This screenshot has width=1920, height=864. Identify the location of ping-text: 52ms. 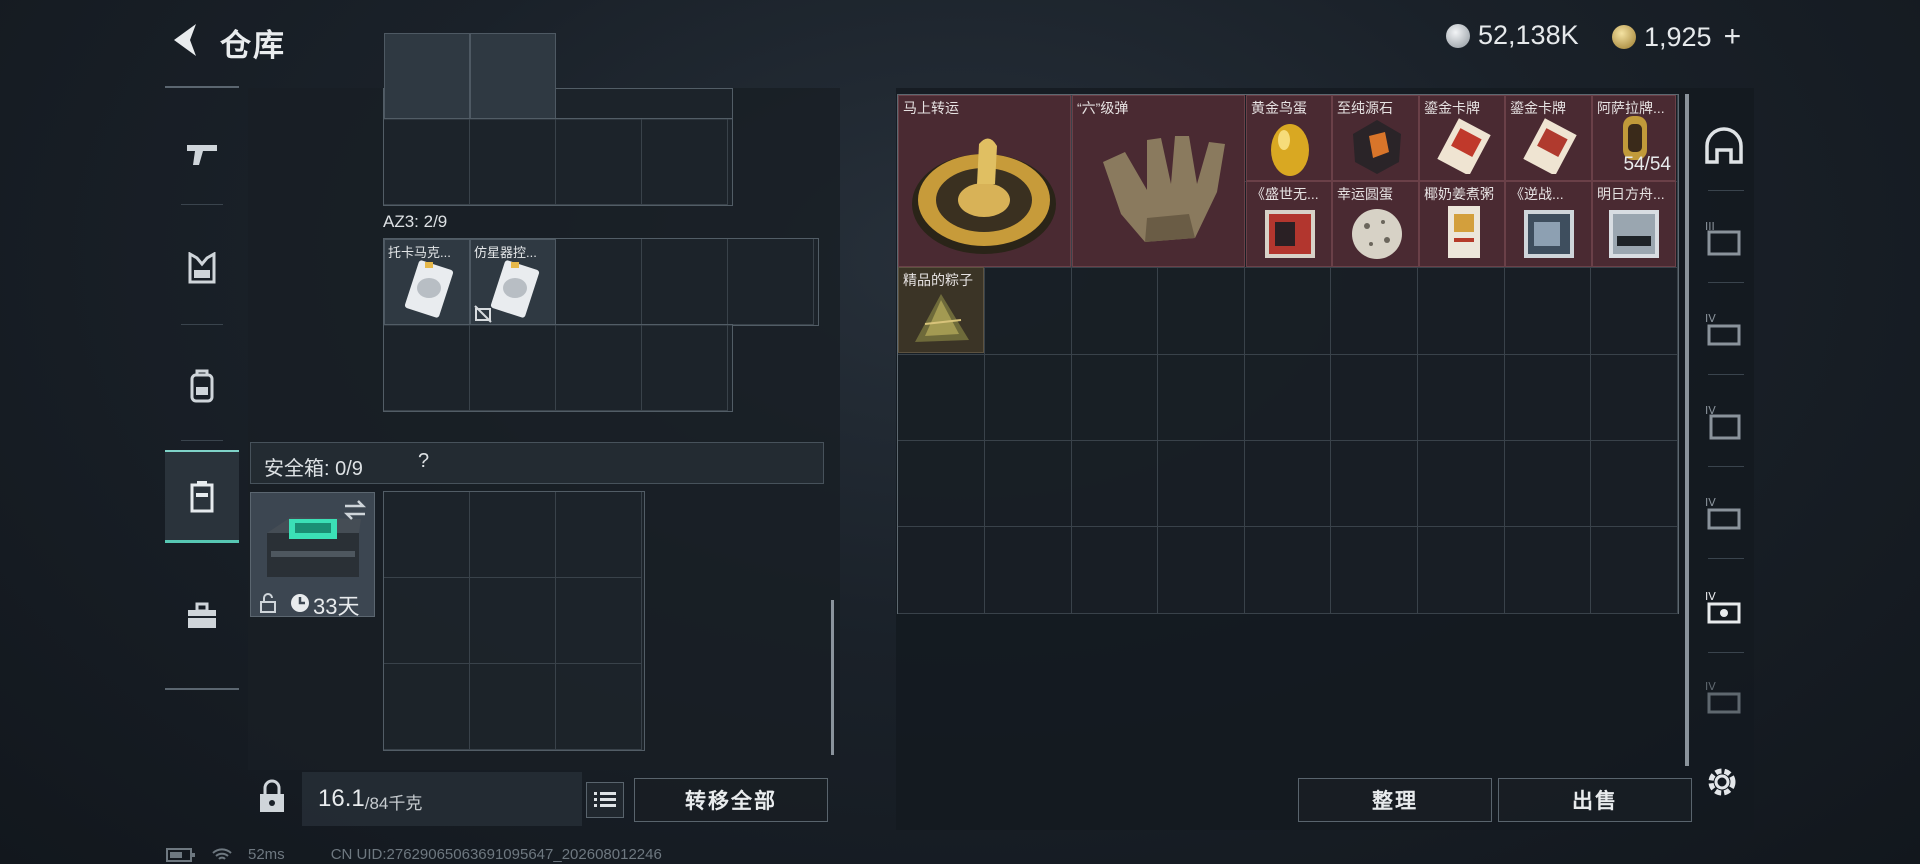
(266, 854).